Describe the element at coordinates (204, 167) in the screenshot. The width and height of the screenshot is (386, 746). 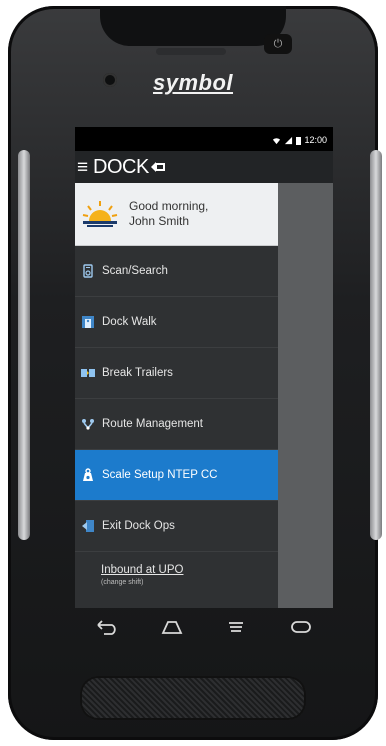
I see `app-bar: ≡ DOCK` at that location.